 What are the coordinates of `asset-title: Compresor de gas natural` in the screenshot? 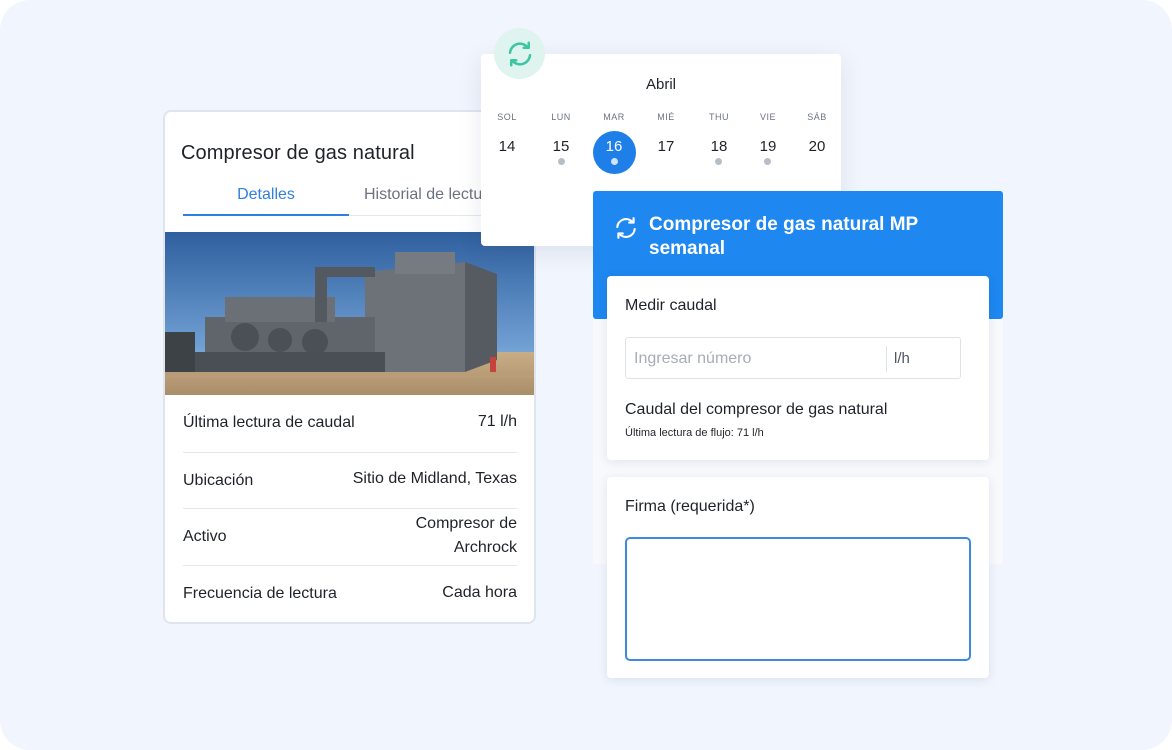 It's located at (298, 153).